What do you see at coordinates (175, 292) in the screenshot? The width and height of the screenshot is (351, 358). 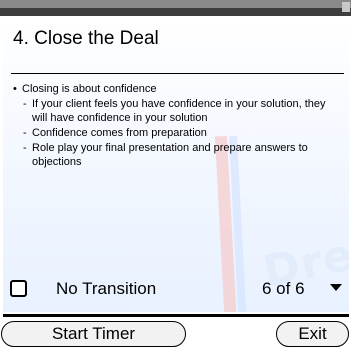 I see `slide-controls: No Transition 6 of 6` at bounding box center [175, 292].